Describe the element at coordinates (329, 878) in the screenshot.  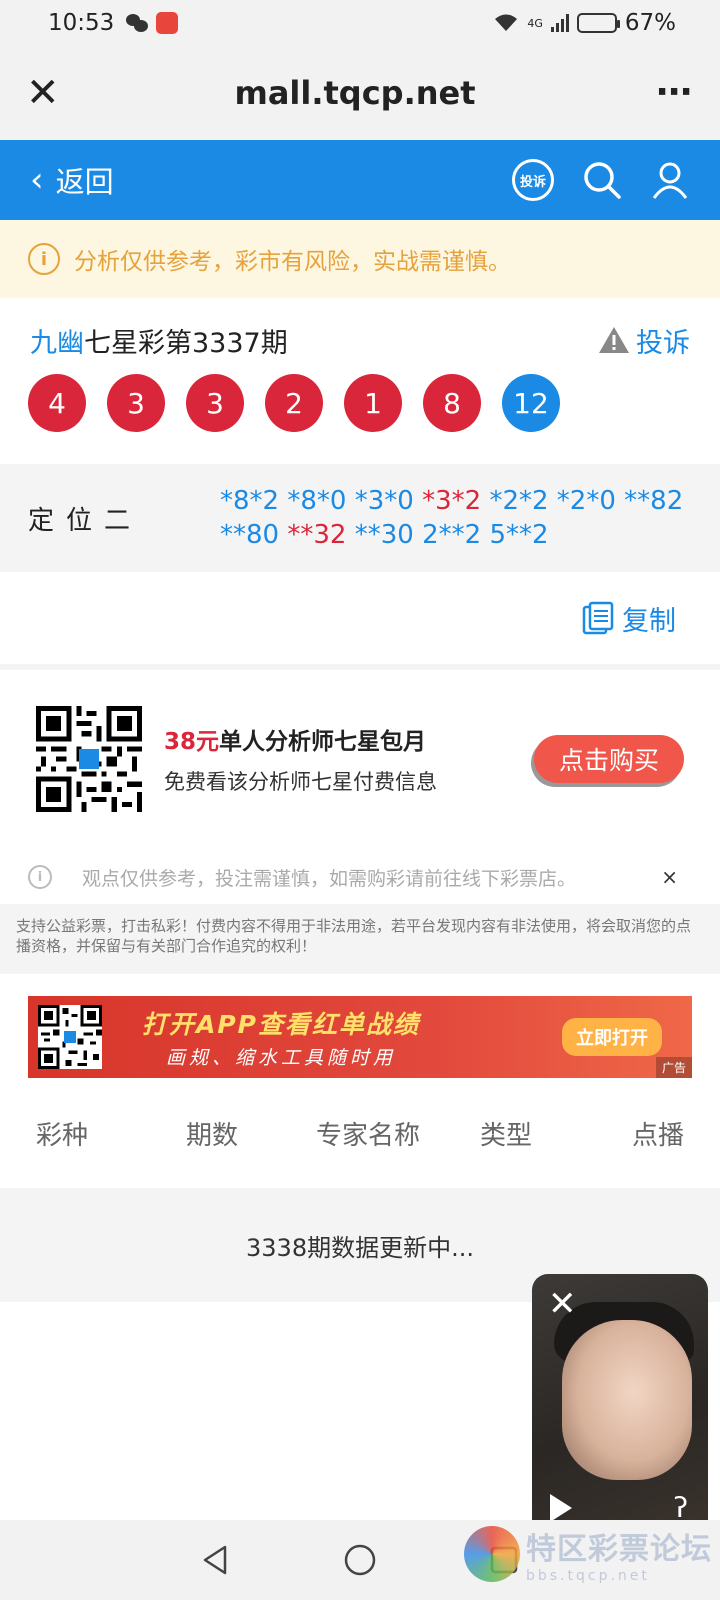
I see `disclaimer-text: 观点仅供参考，投注需谨慎，如需购彩请前往线下彩票店。` at that location.